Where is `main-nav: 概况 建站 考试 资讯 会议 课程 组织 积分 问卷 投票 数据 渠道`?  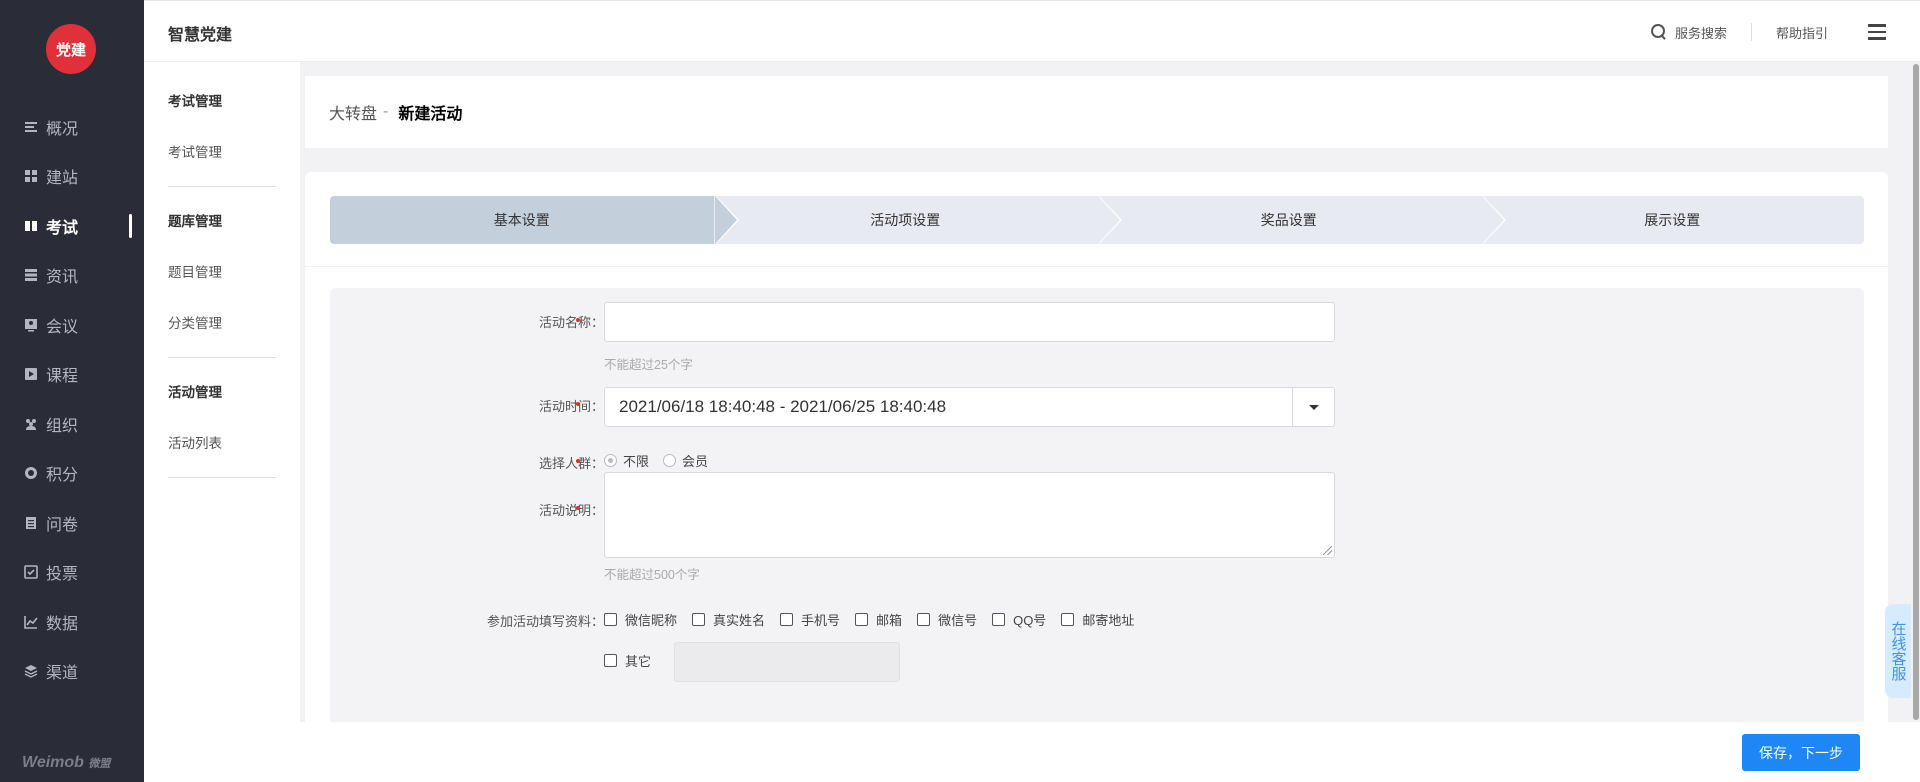
main-nav: 概况 建站 考试 资讯 会议 课程 组织 积分 问卷 投票 数据 渠道 is located at coordinates (72, 399).